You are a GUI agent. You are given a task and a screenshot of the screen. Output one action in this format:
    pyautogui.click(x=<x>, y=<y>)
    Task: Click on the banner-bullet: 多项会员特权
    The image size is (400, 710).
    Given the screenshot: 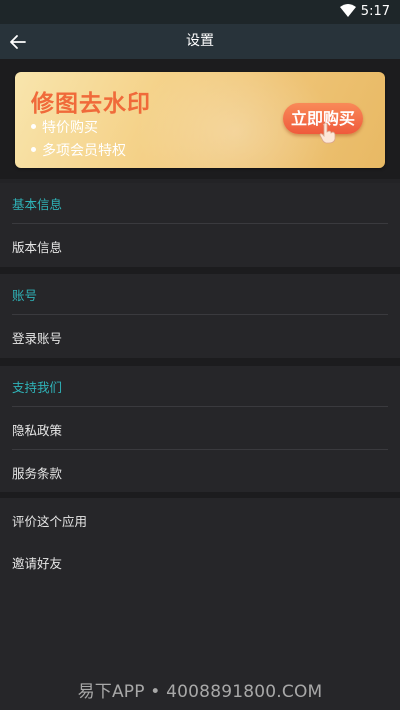 What is the action you would take?
    pyautogui.click(x=78, y=150)
    